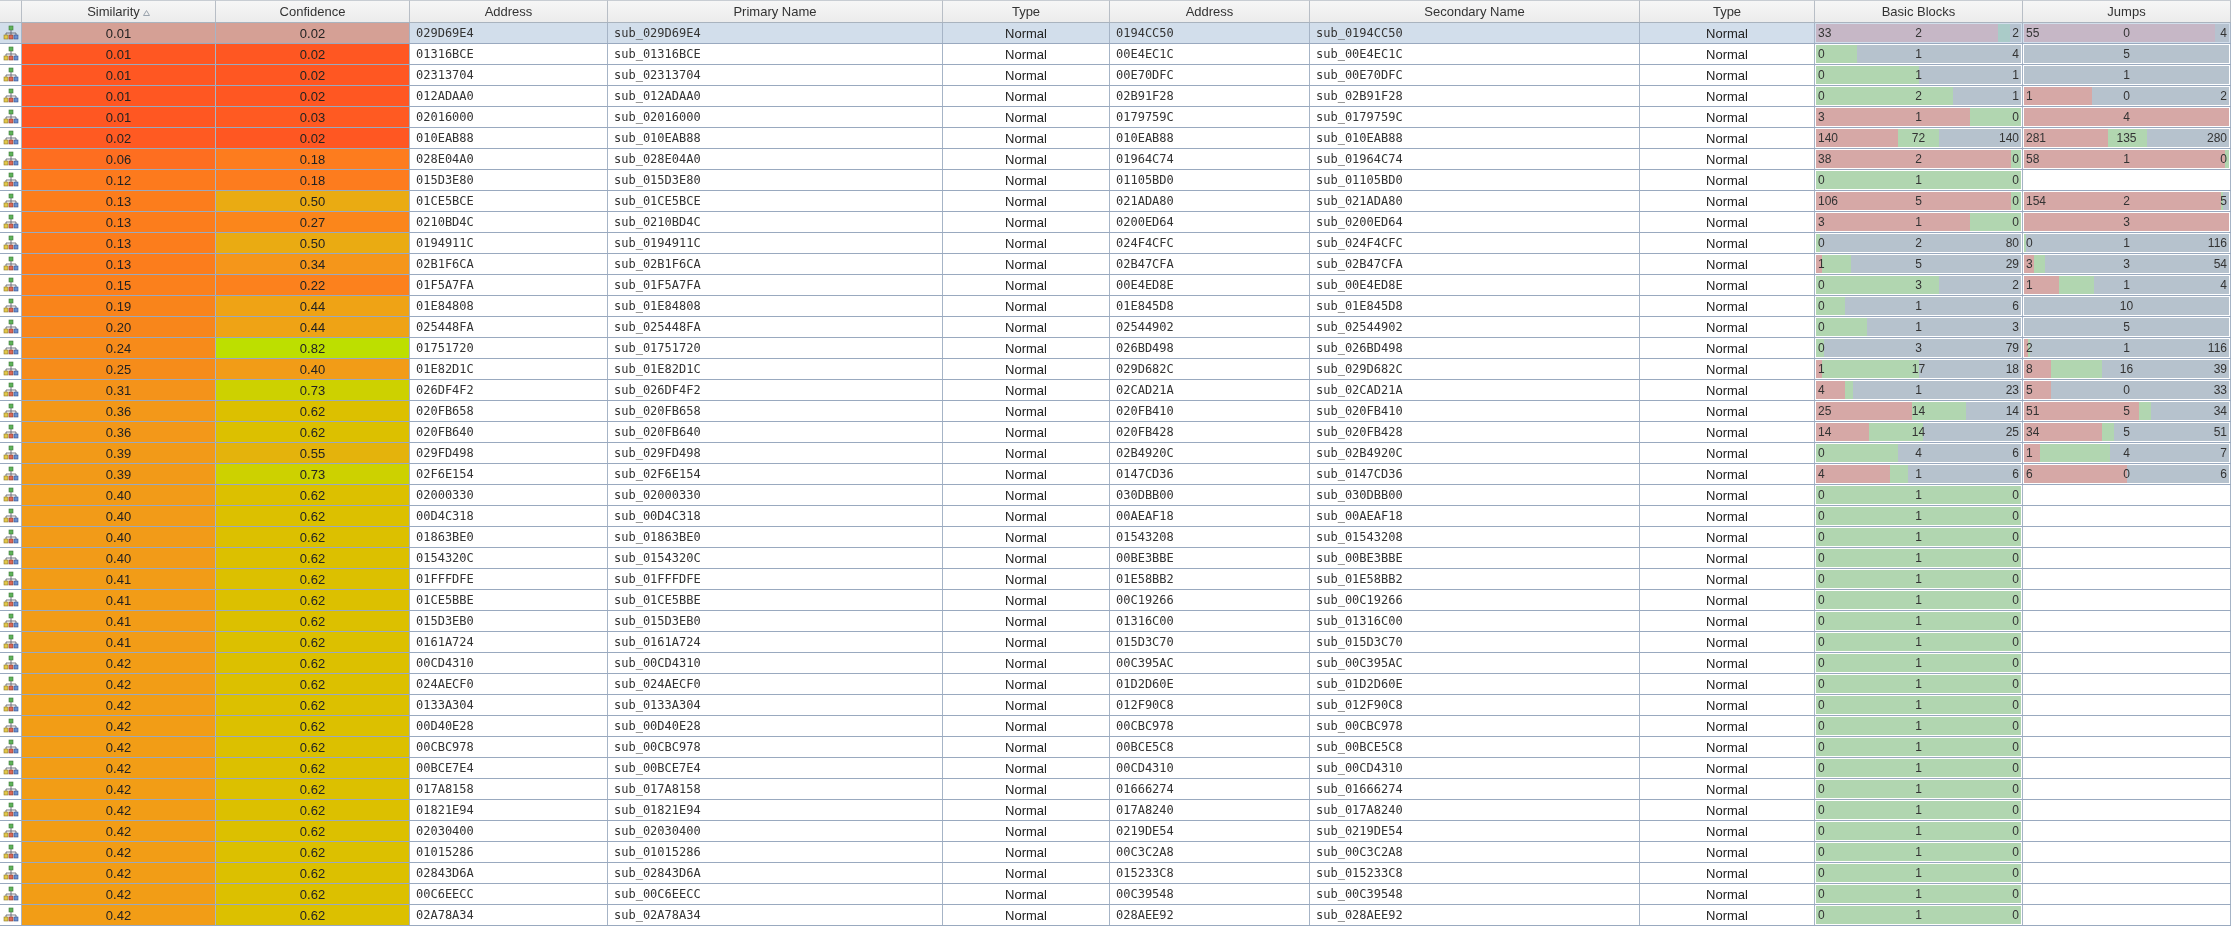  I want to click on table-row: 0.20 0.44 025448FA sub_025448FA Normal 02544902 sub_02544902 Normal 0 1 3 5, so click(1115, 327).